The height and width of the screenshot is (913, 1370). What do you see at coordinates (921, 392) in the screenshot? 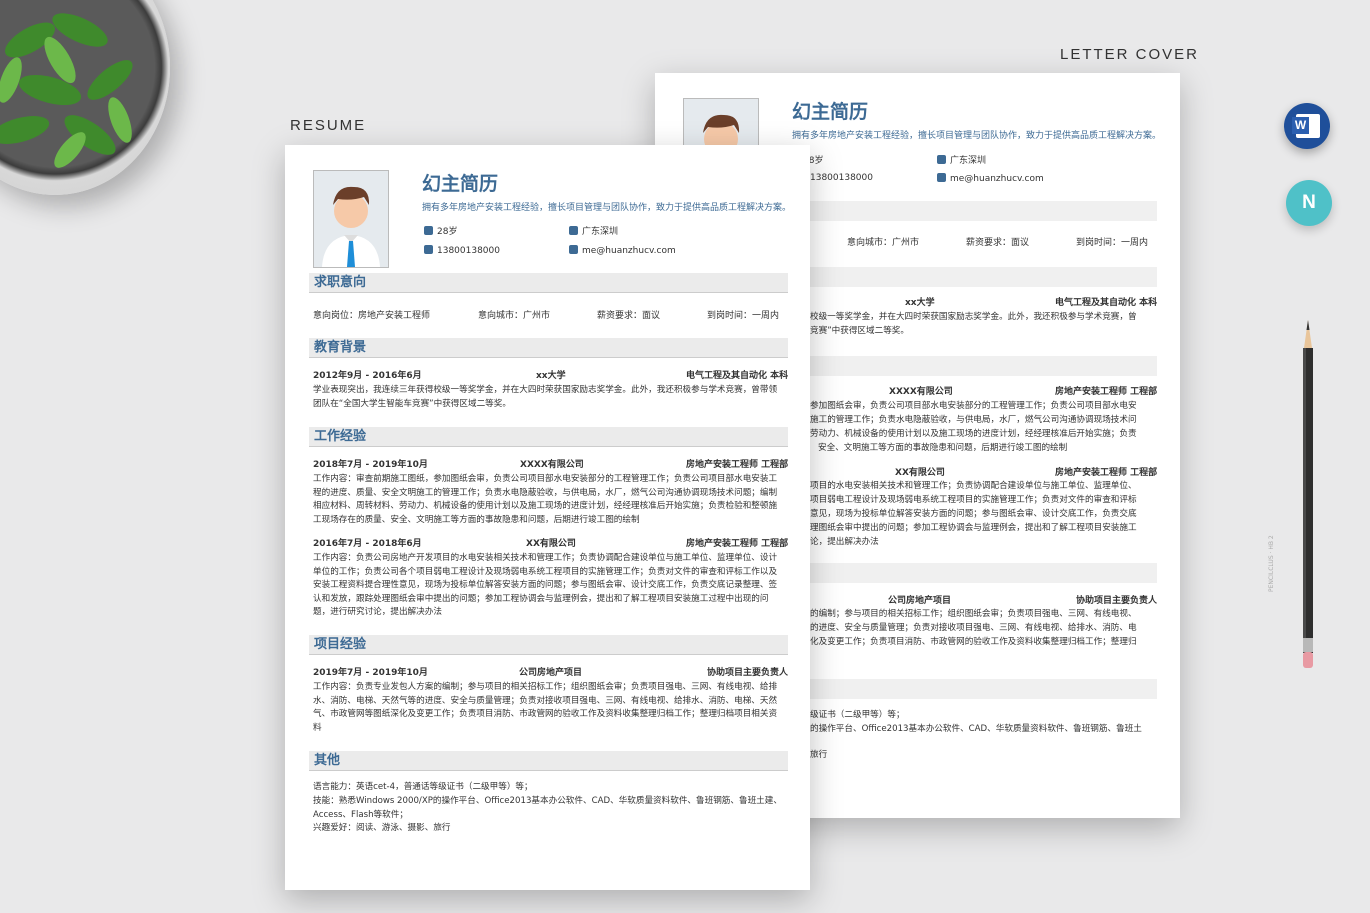
I see `back-w1-company: XXXX有限公司` at bounding box center [921, 392].